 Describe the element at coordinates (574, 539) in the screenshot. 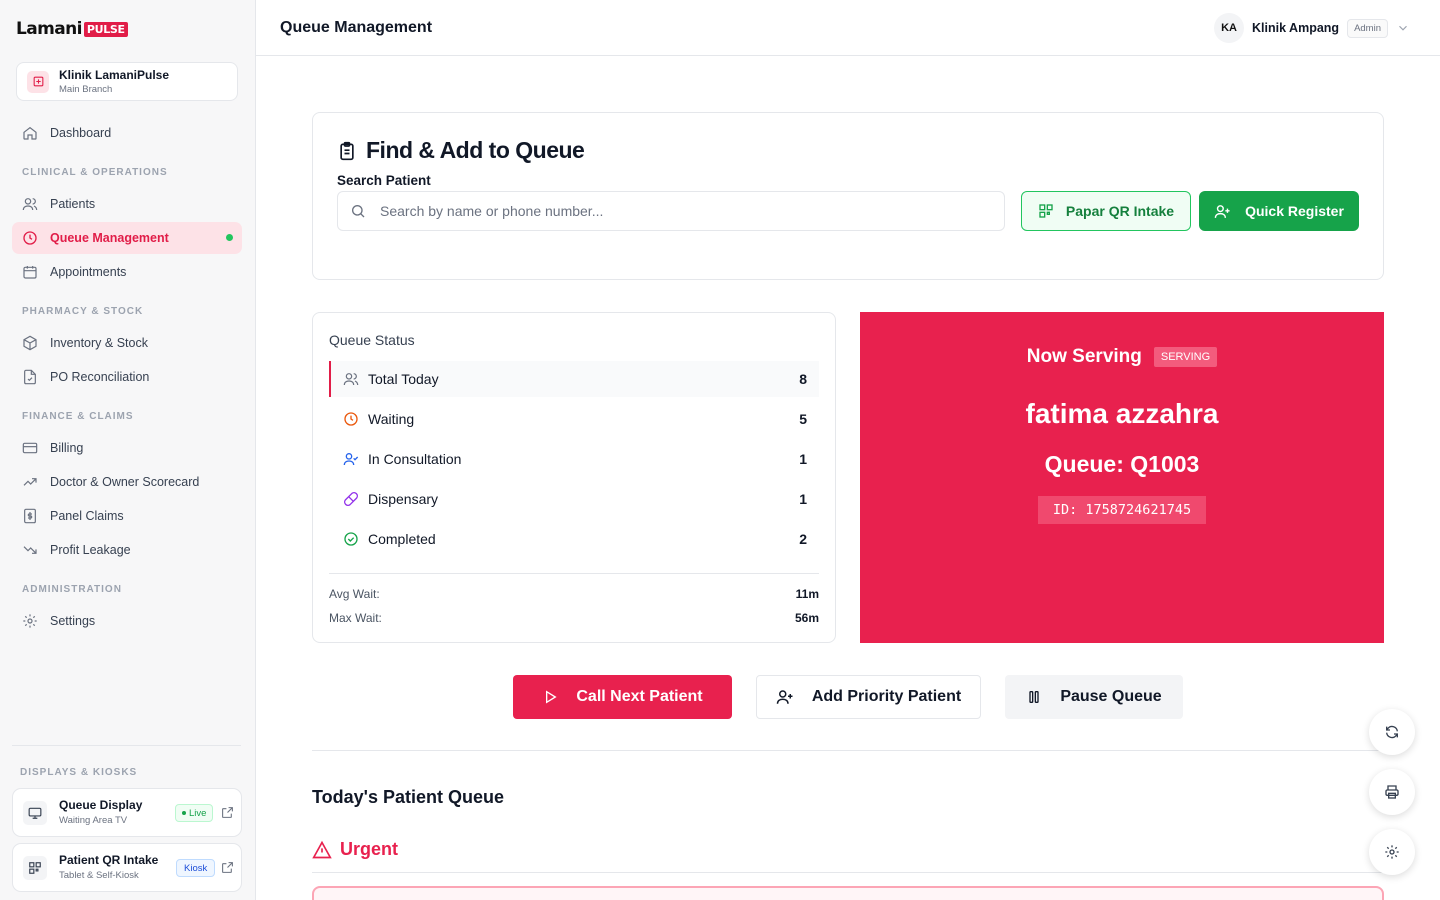

I see `status-row-completed: Completed 2` at that location.